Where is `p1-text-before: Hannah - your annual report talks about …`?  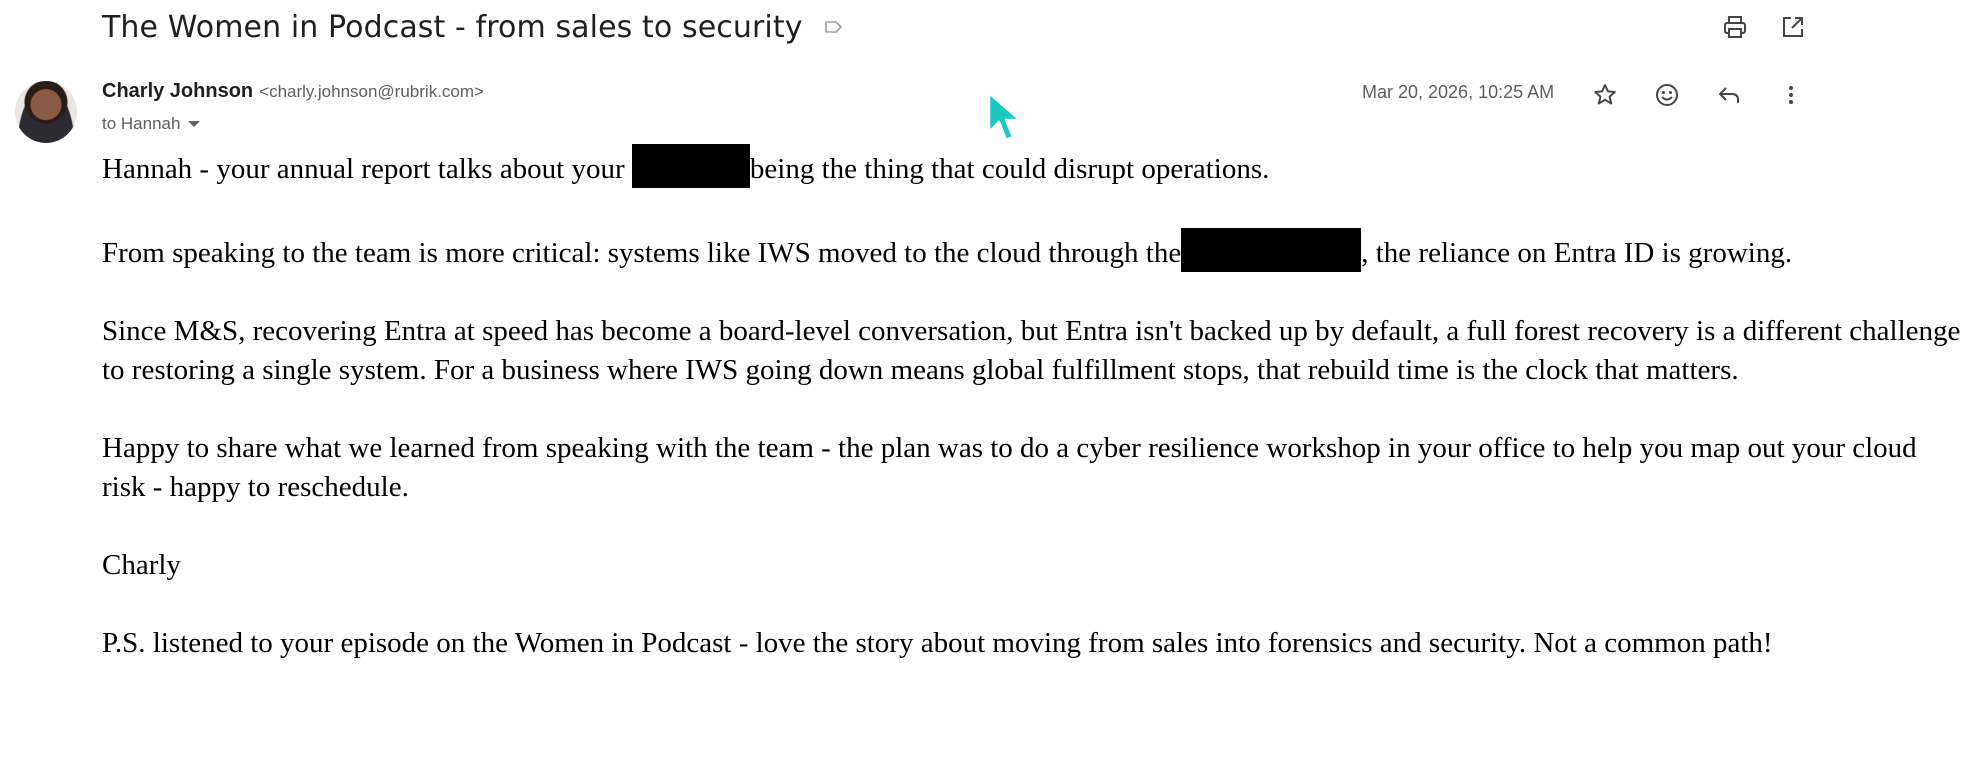 p1-text-before: Hannah - your annual report talks about … is located at coordinates (367, 169).